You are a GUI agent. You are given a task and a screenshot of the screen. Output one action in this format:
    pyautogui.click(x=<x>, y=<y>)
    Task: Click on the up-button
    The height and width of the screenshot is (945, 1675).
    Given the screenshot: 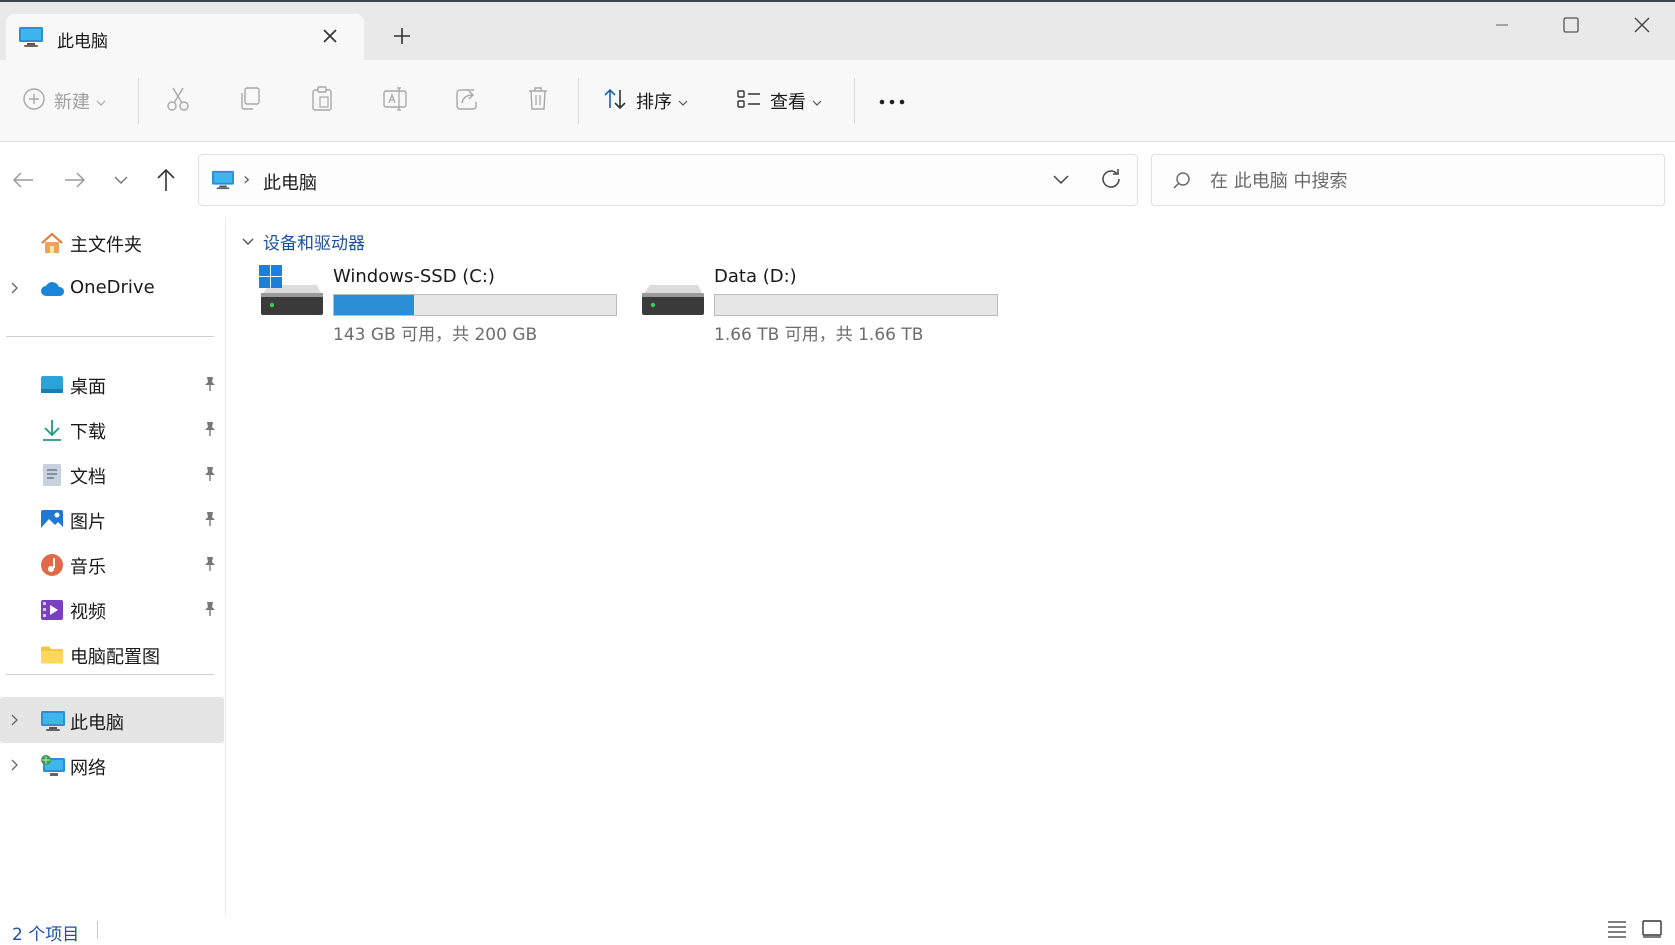 What is the action you would take?
    pyautogui.click(x=166, y=180)
    